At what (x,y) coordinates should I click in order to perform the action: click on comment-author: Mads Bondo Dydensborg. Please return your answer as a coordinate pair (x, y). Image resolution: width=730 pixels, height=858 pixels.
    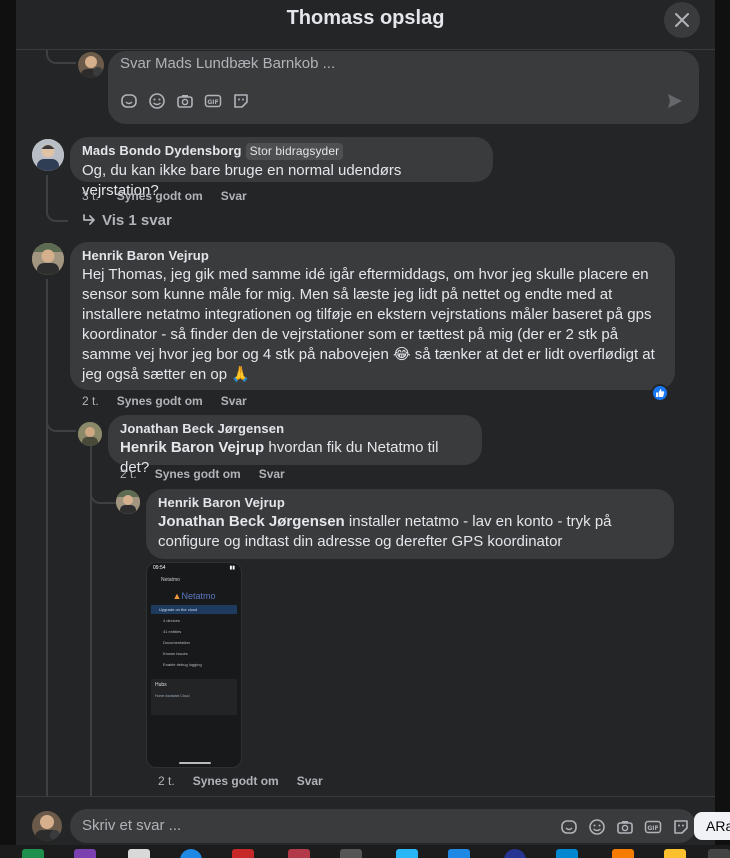
    Looking at the image, I should click on (162, 150).